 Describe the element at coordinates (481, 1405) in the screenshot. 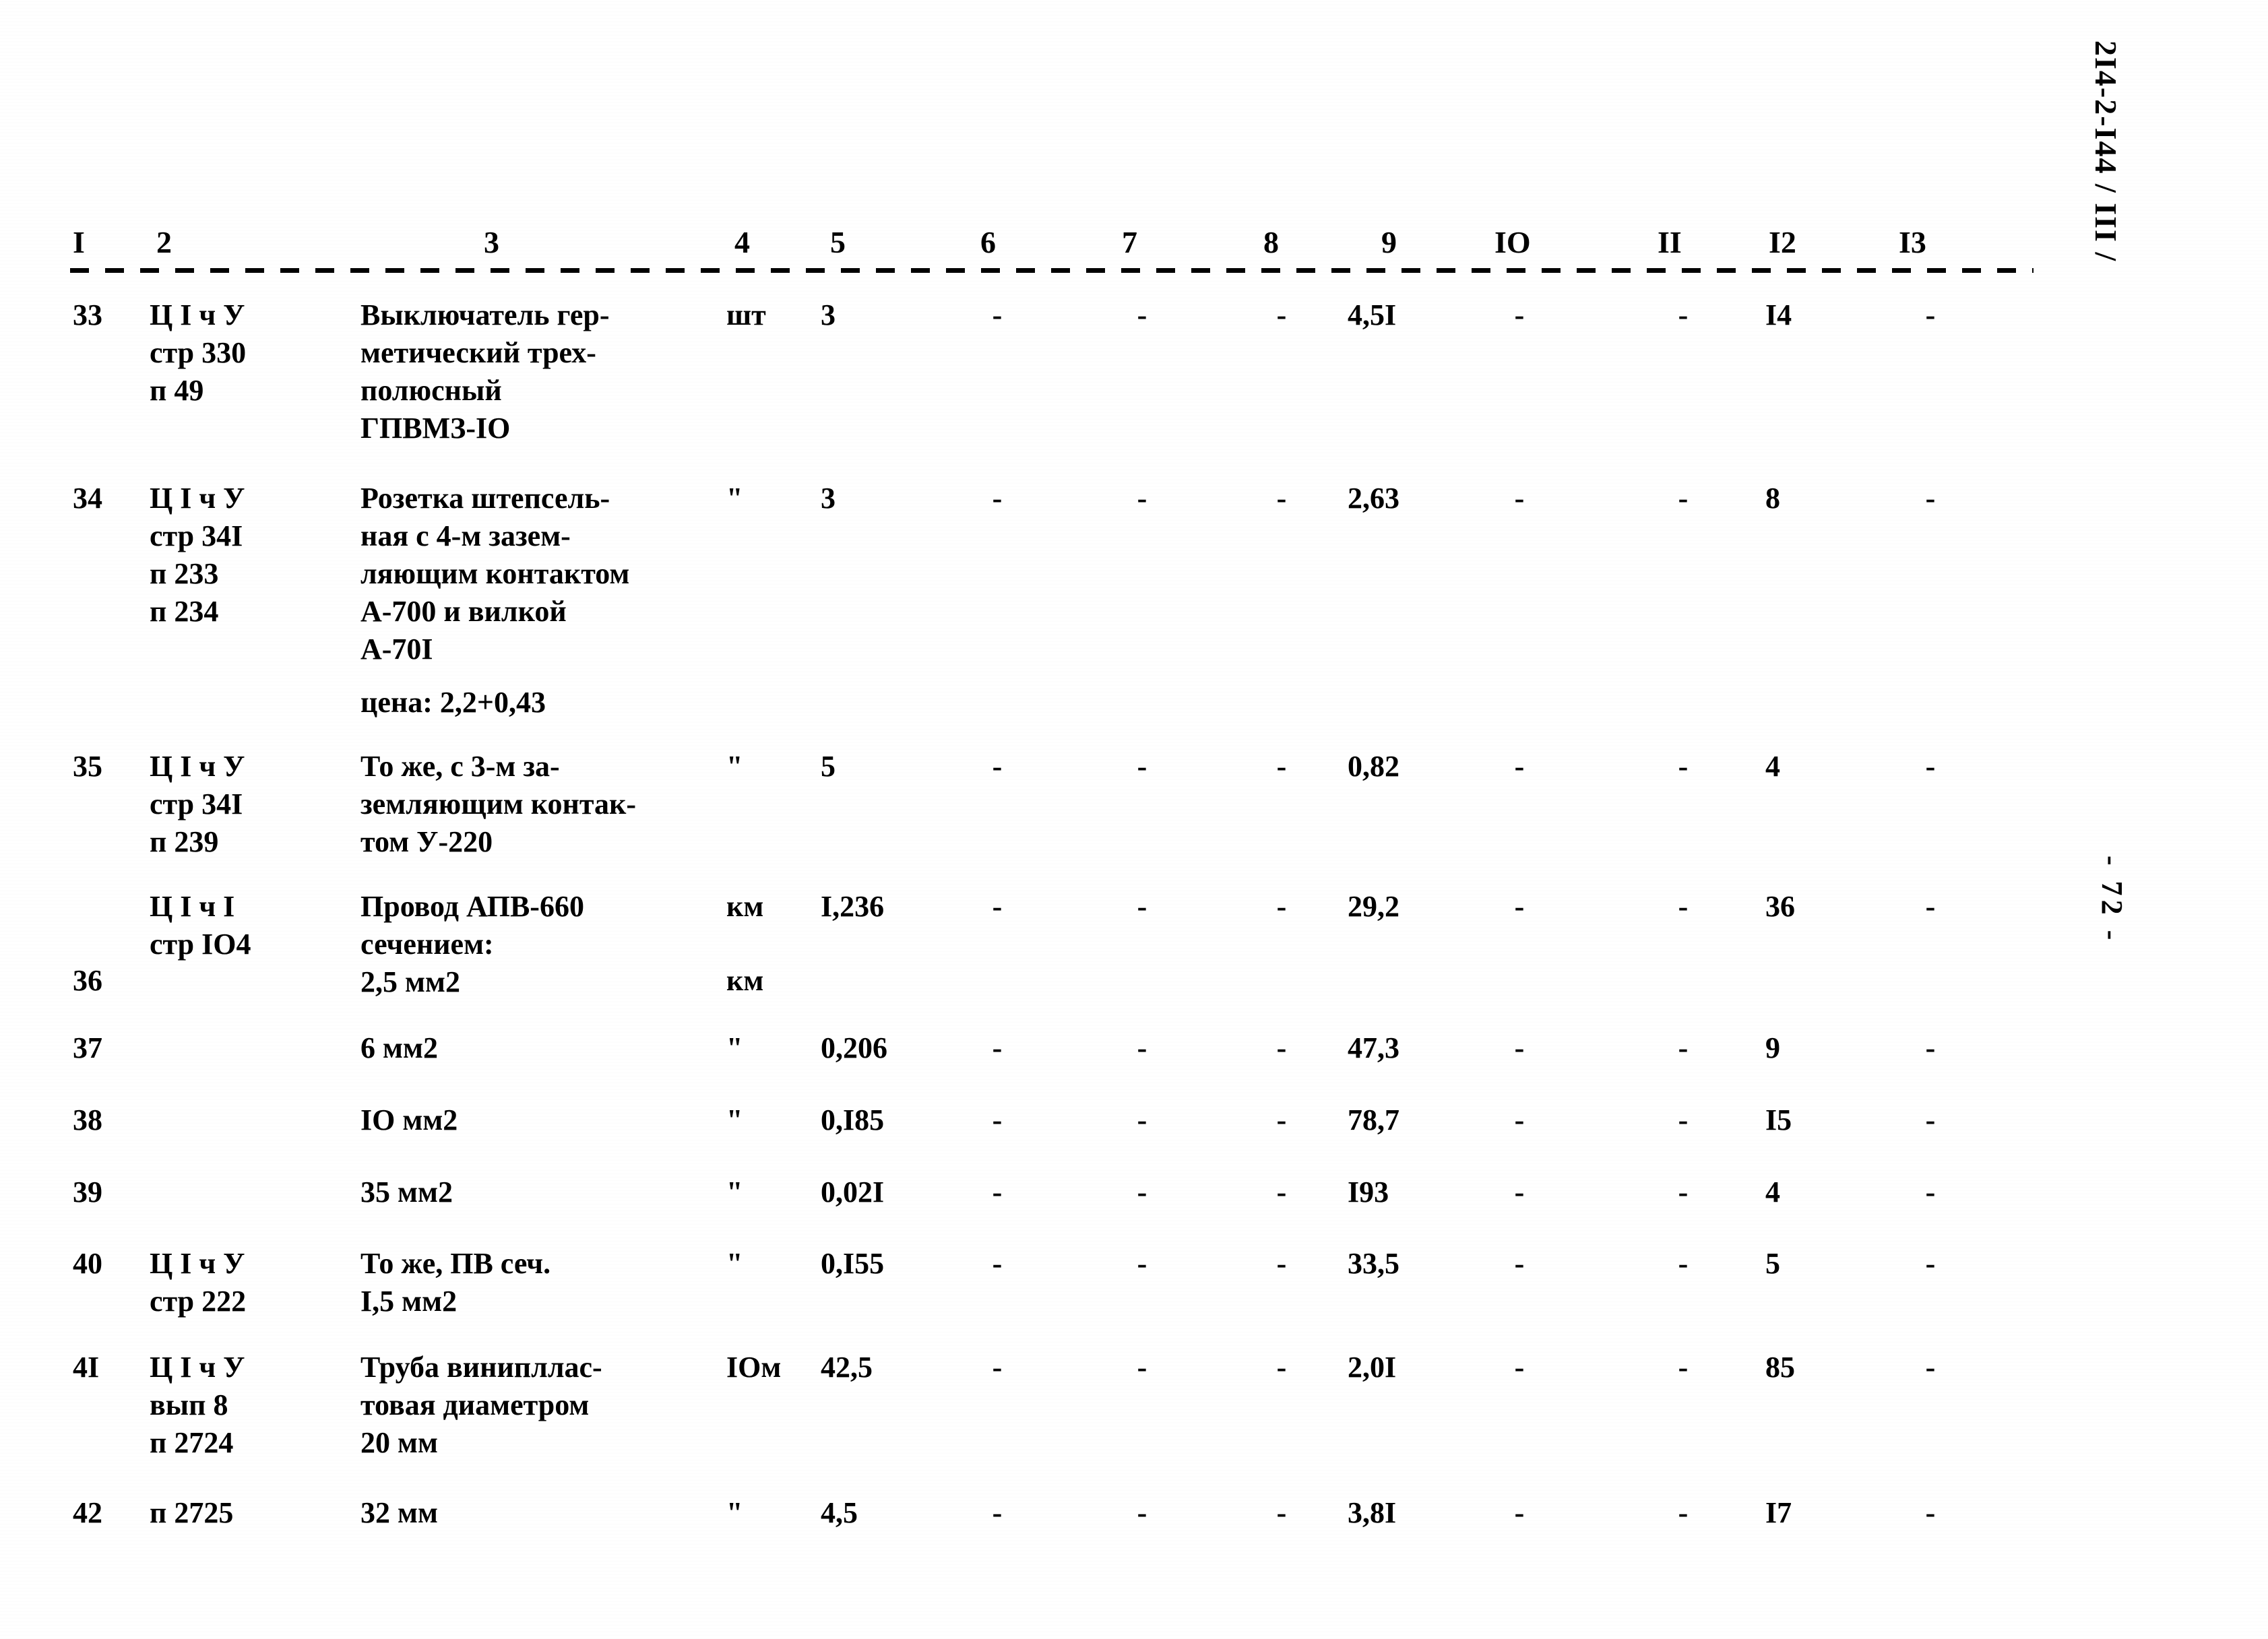

I see `row-description: Труба винипллас- товая диаметром 20 мм` at that location.